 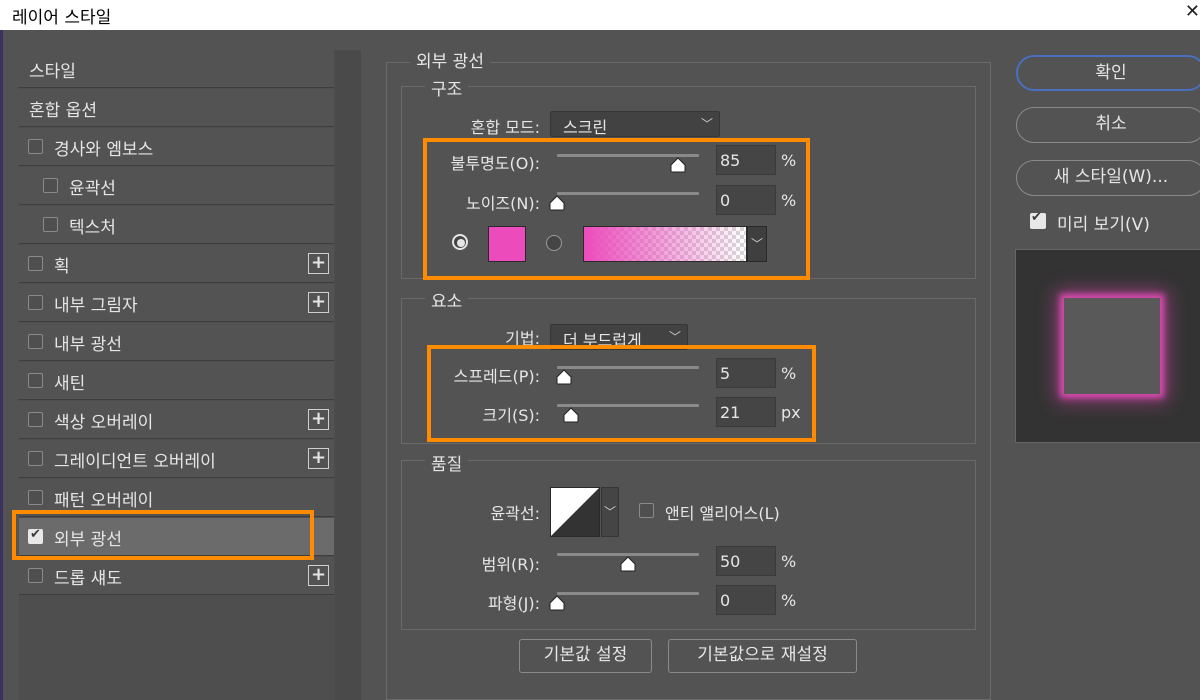 What do you see at coordinates (176, 225) in the screenshot?
I see `sidebar-item: 텍스처` at bounding box center [176, 225].